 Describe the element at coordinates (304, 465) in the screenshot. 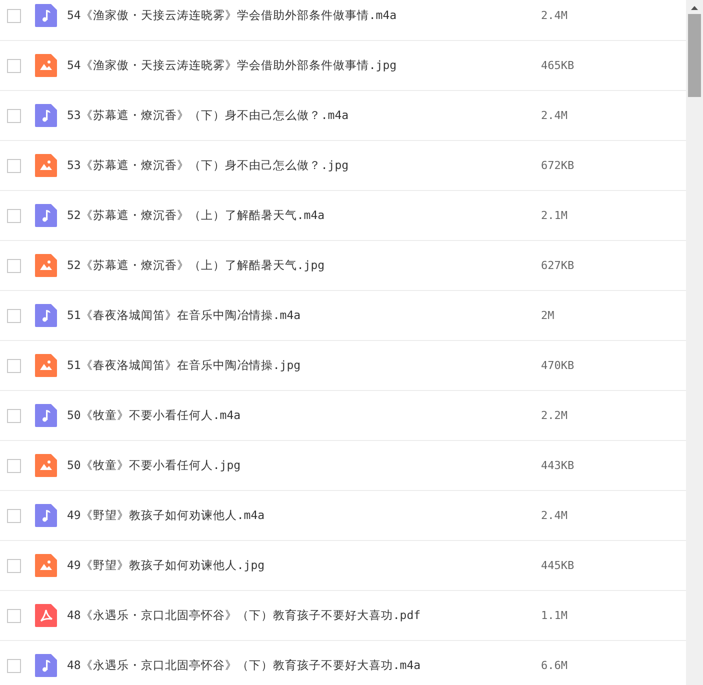

I see `file-name: 50《牧童》不要小看任何人.jpg` at that location.